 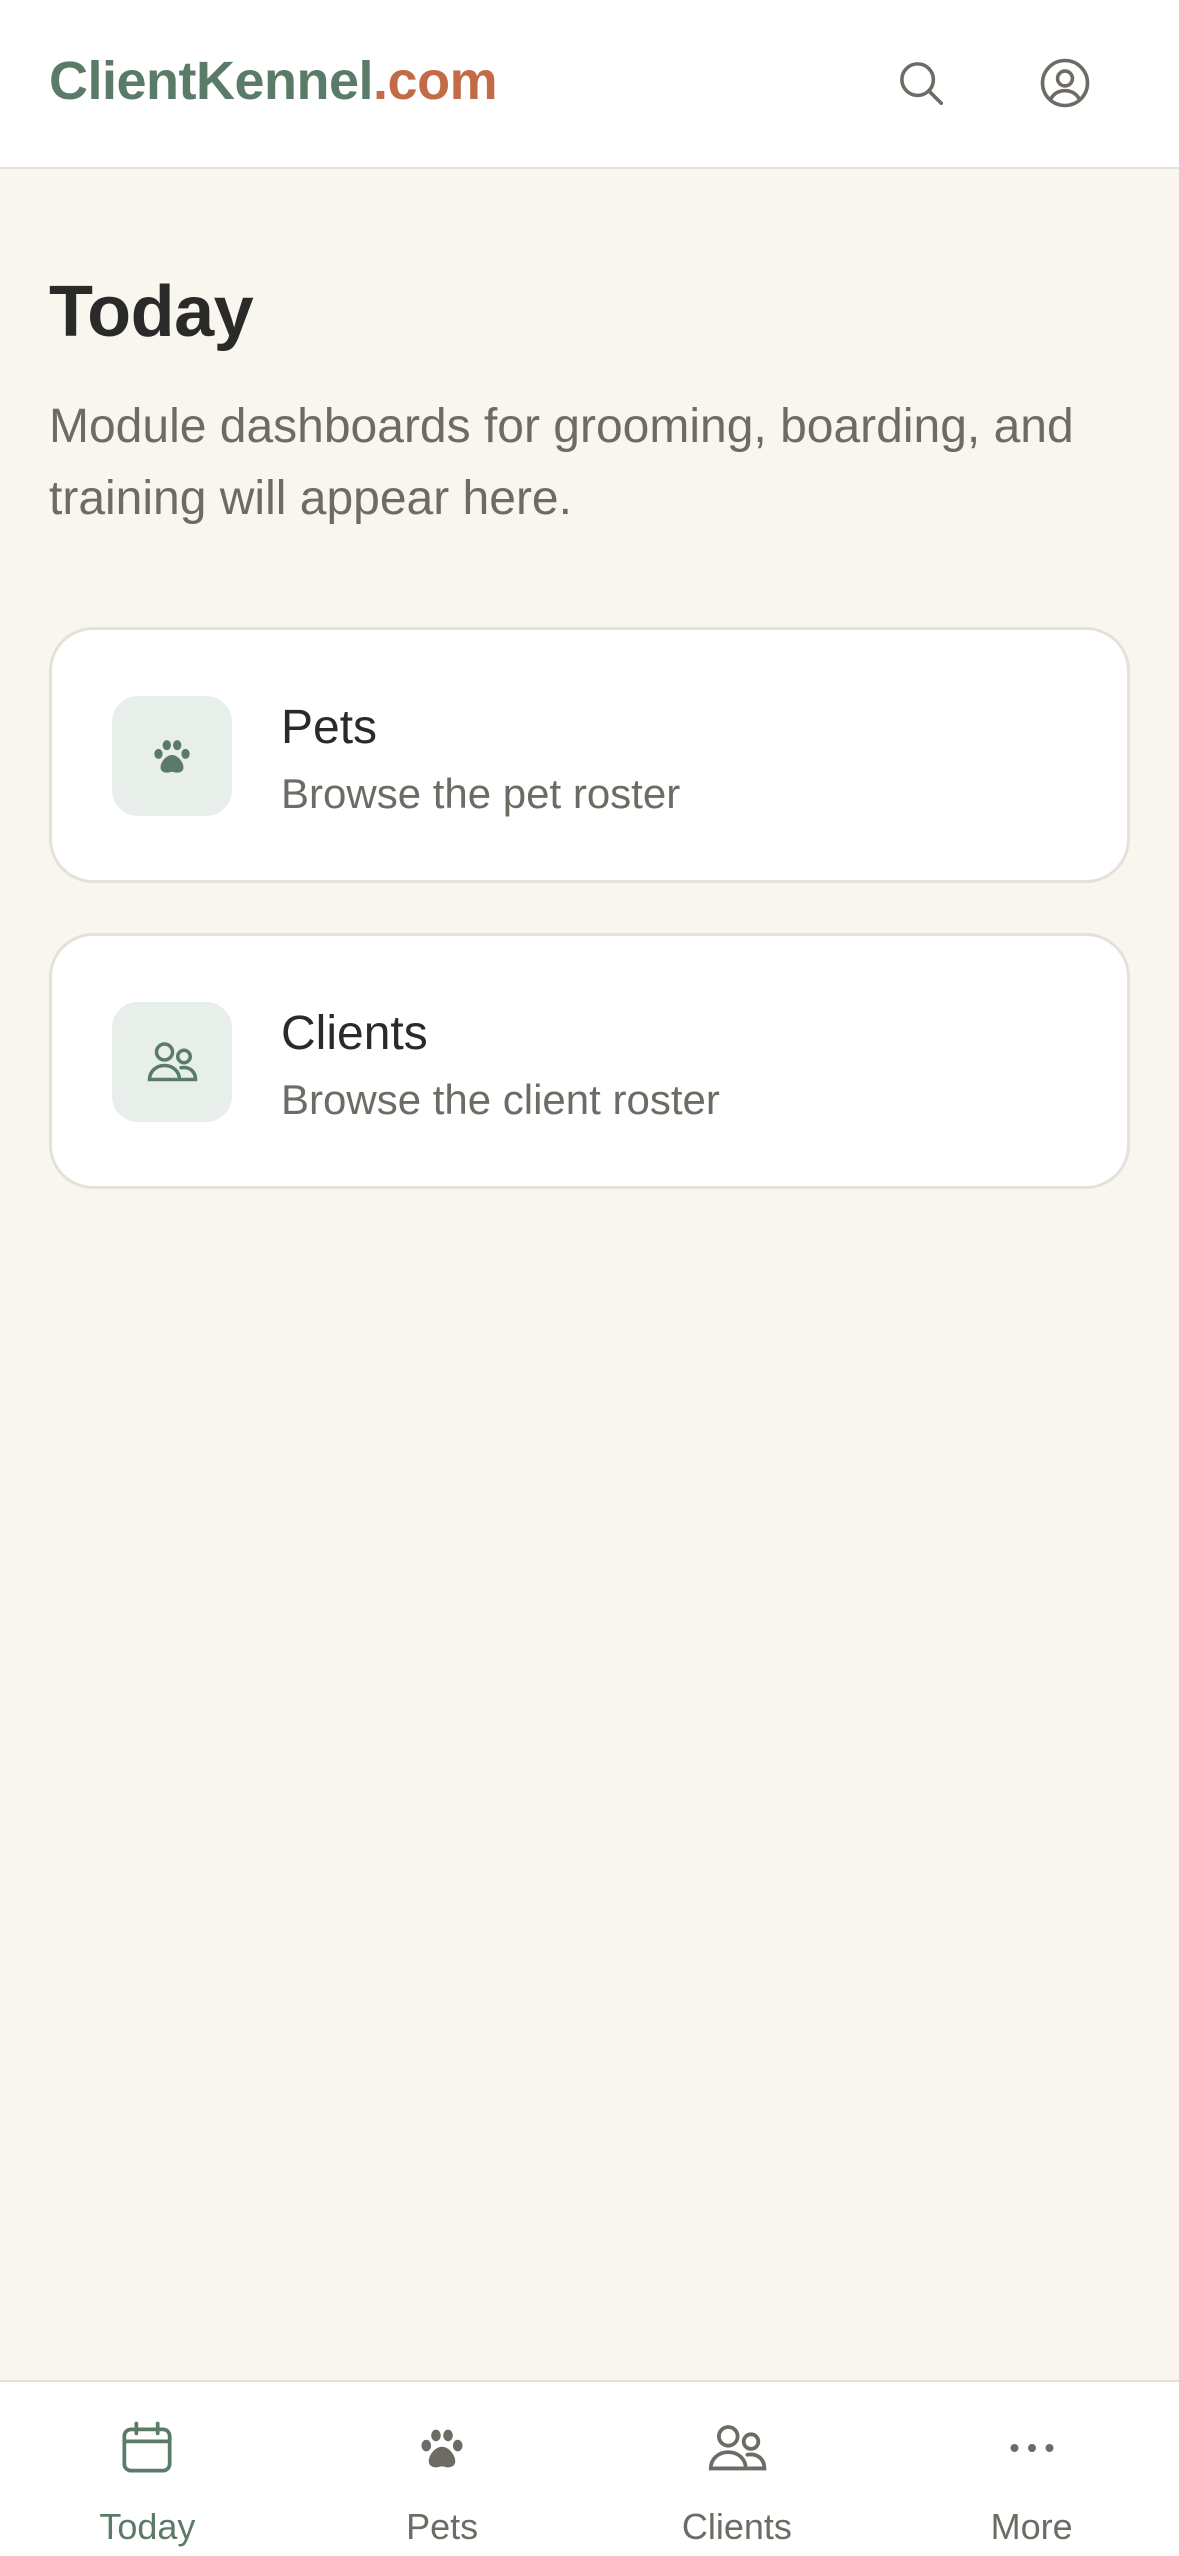 I want to click on bottom-navigation: Today Pets Clients More, so click(x=589, y=2468).